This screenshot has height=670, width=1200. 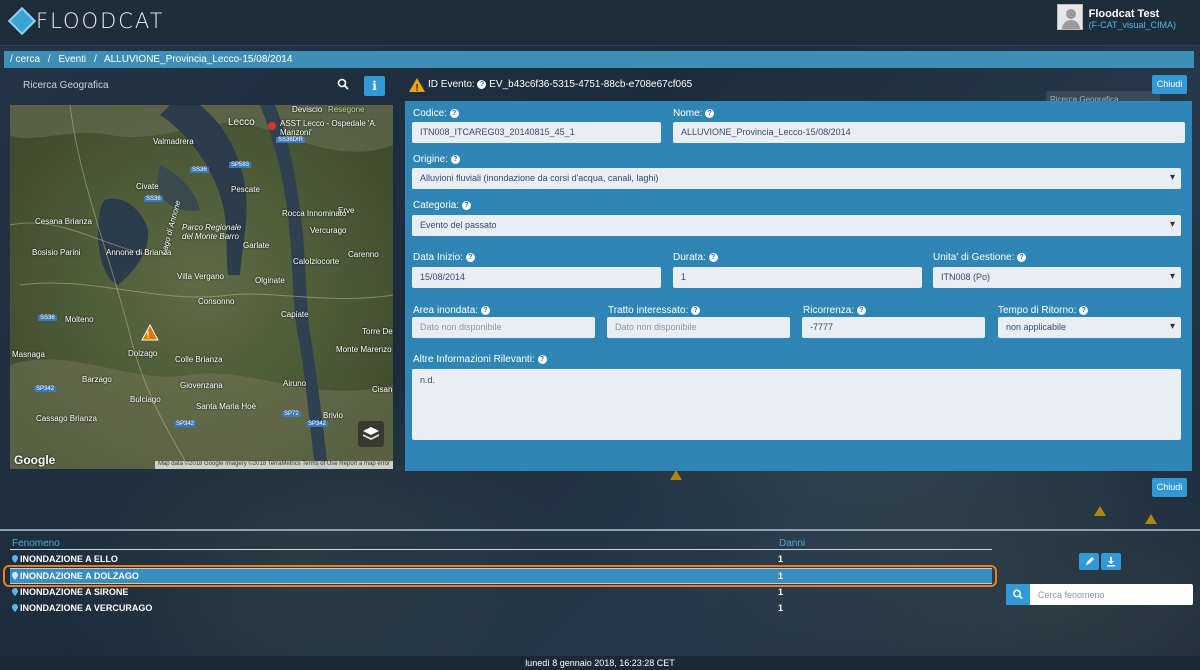 I want to click on geo-search-input: Ricerca Geografica, so click(x=66, y=85).